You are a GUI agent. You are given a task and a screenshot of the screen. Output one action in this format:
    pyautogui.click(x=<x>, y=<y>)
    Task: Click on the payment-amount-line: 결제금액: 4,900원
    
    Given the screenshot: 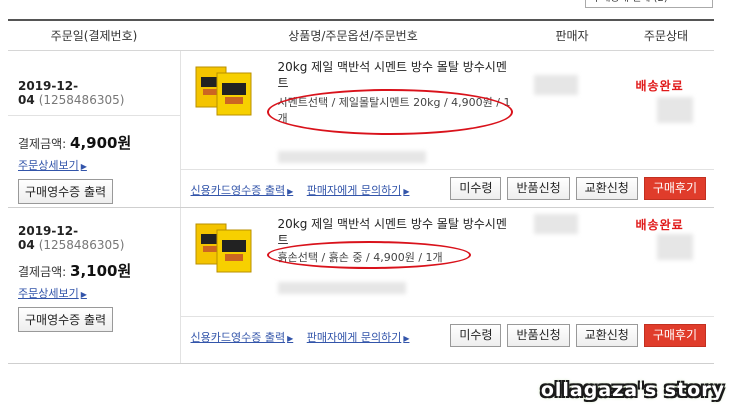 What is the action you would take?
    pyautogui.click(x=94, y=142)
    